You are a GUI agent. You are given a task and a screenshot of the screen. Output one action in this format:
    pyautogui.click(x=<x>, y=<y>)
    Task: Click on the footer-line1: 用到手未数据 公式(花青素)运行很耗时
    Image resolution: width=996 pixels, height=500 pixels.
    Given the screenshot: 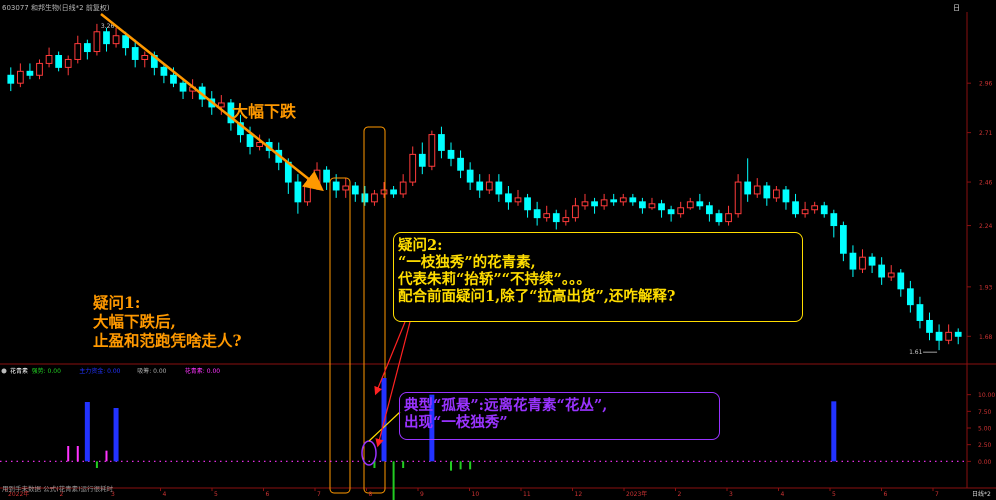 What is the action you would take?
    pyautogui.click(x=58, y=489)
    